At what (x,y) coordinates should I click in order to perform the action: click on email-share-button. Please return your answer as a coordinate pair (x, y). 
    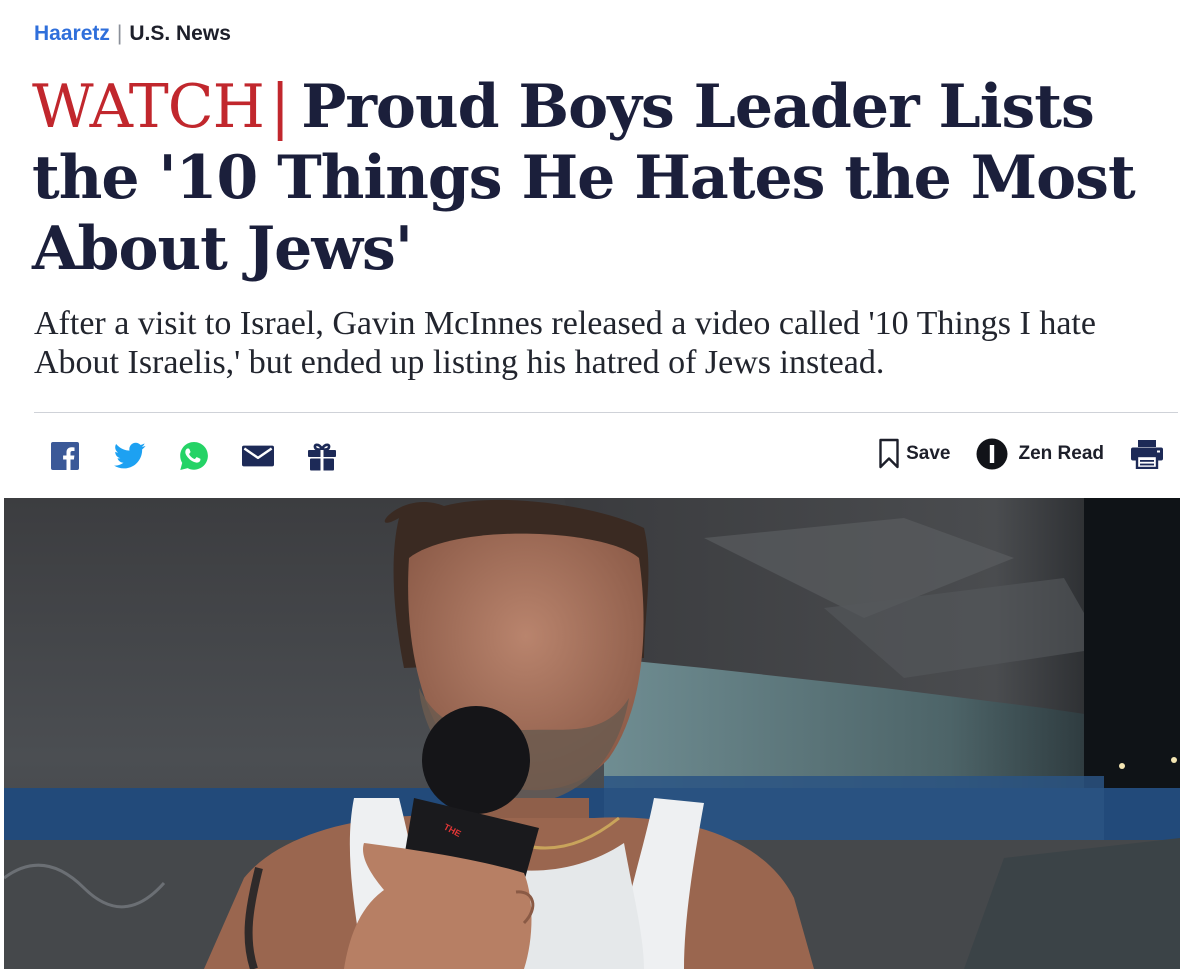
    Looking at the image, I should click on (258, 456).